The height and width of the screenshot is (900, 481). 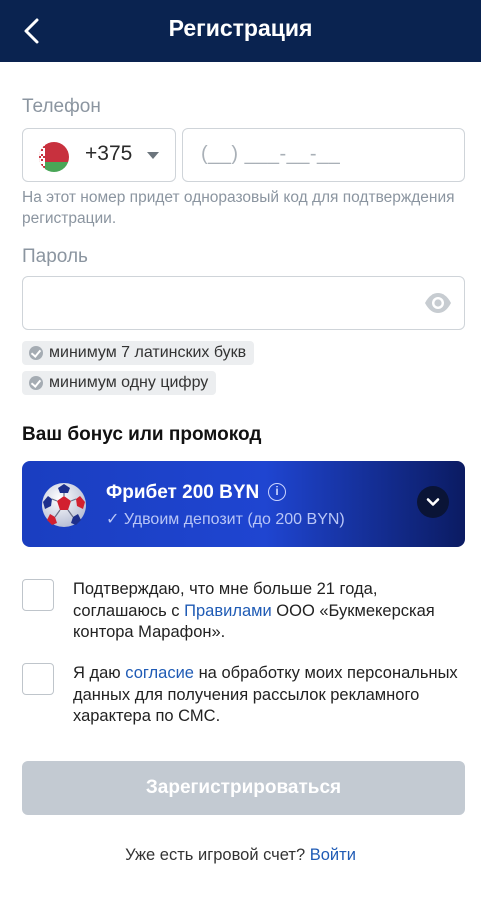 I want to click on page-title: Регистрация, so click(x=240, y=28).